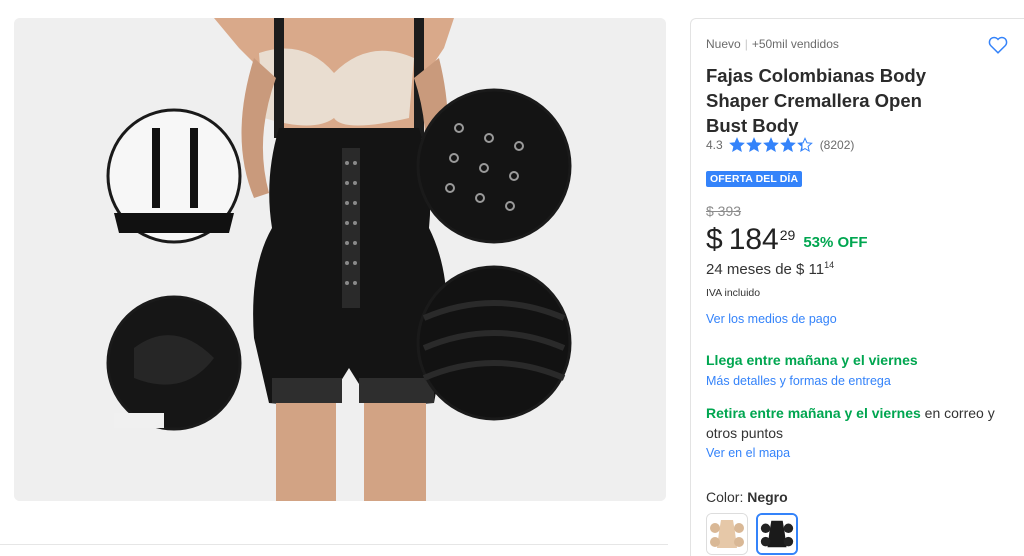  I want to click on delivery-estimate: Llega entre mañana y el viernes, so click(812, 360).